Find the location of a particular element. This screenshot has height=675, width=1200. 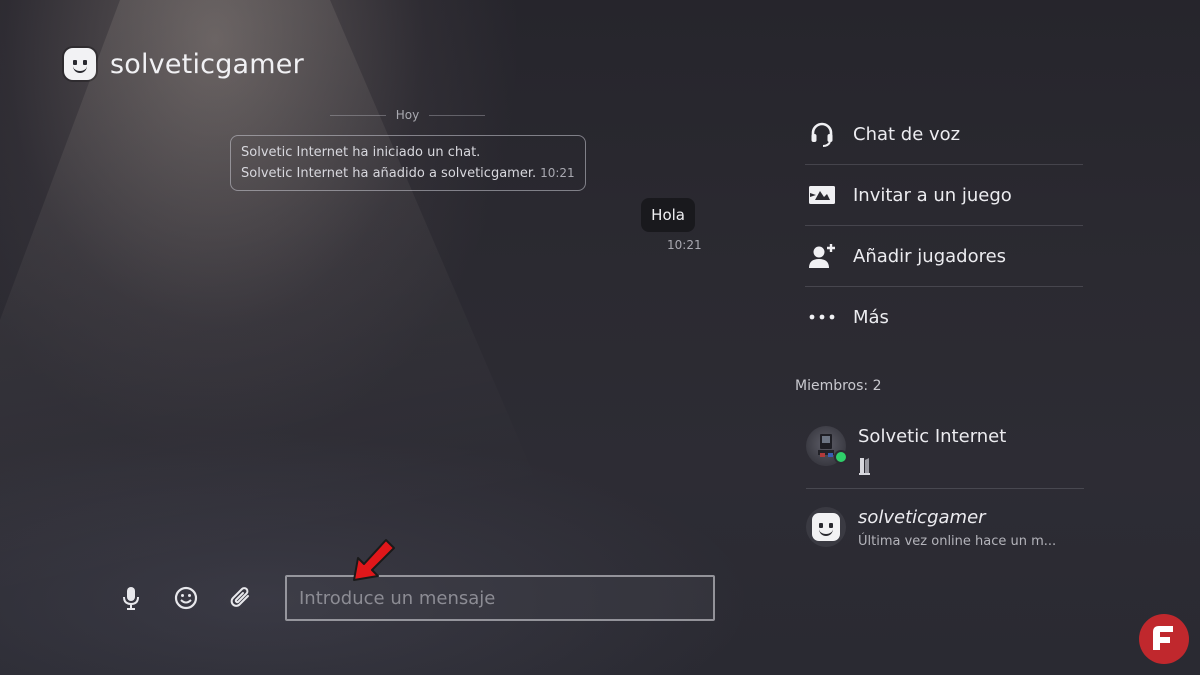

message-composer is located at coordinates (416, 598).